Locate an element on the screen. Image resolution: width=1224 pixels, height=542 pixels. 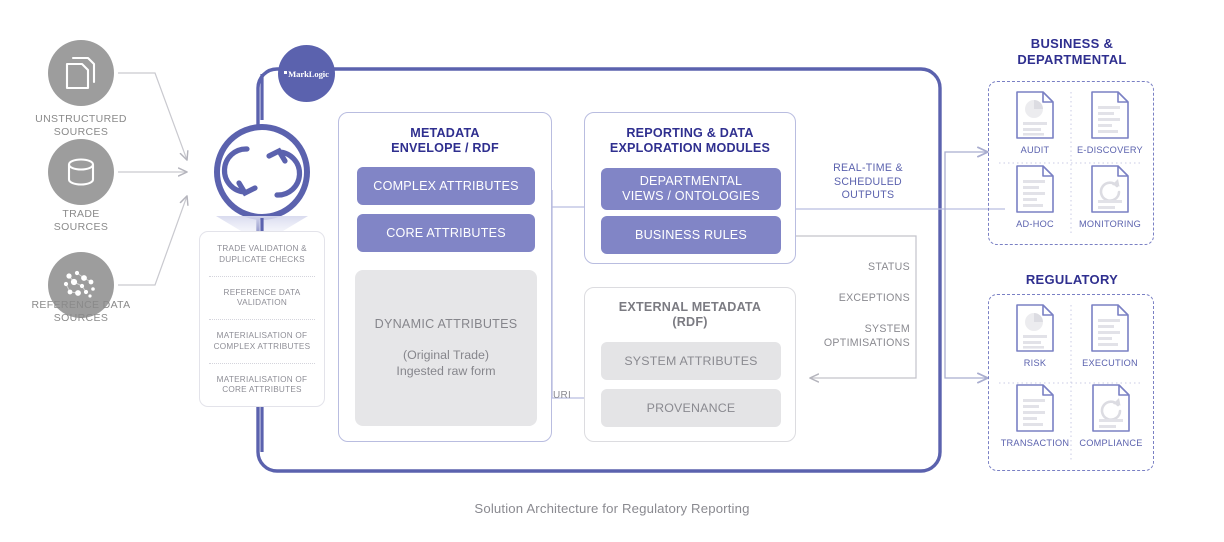
documents-icon is located at coordinates (80, 73).